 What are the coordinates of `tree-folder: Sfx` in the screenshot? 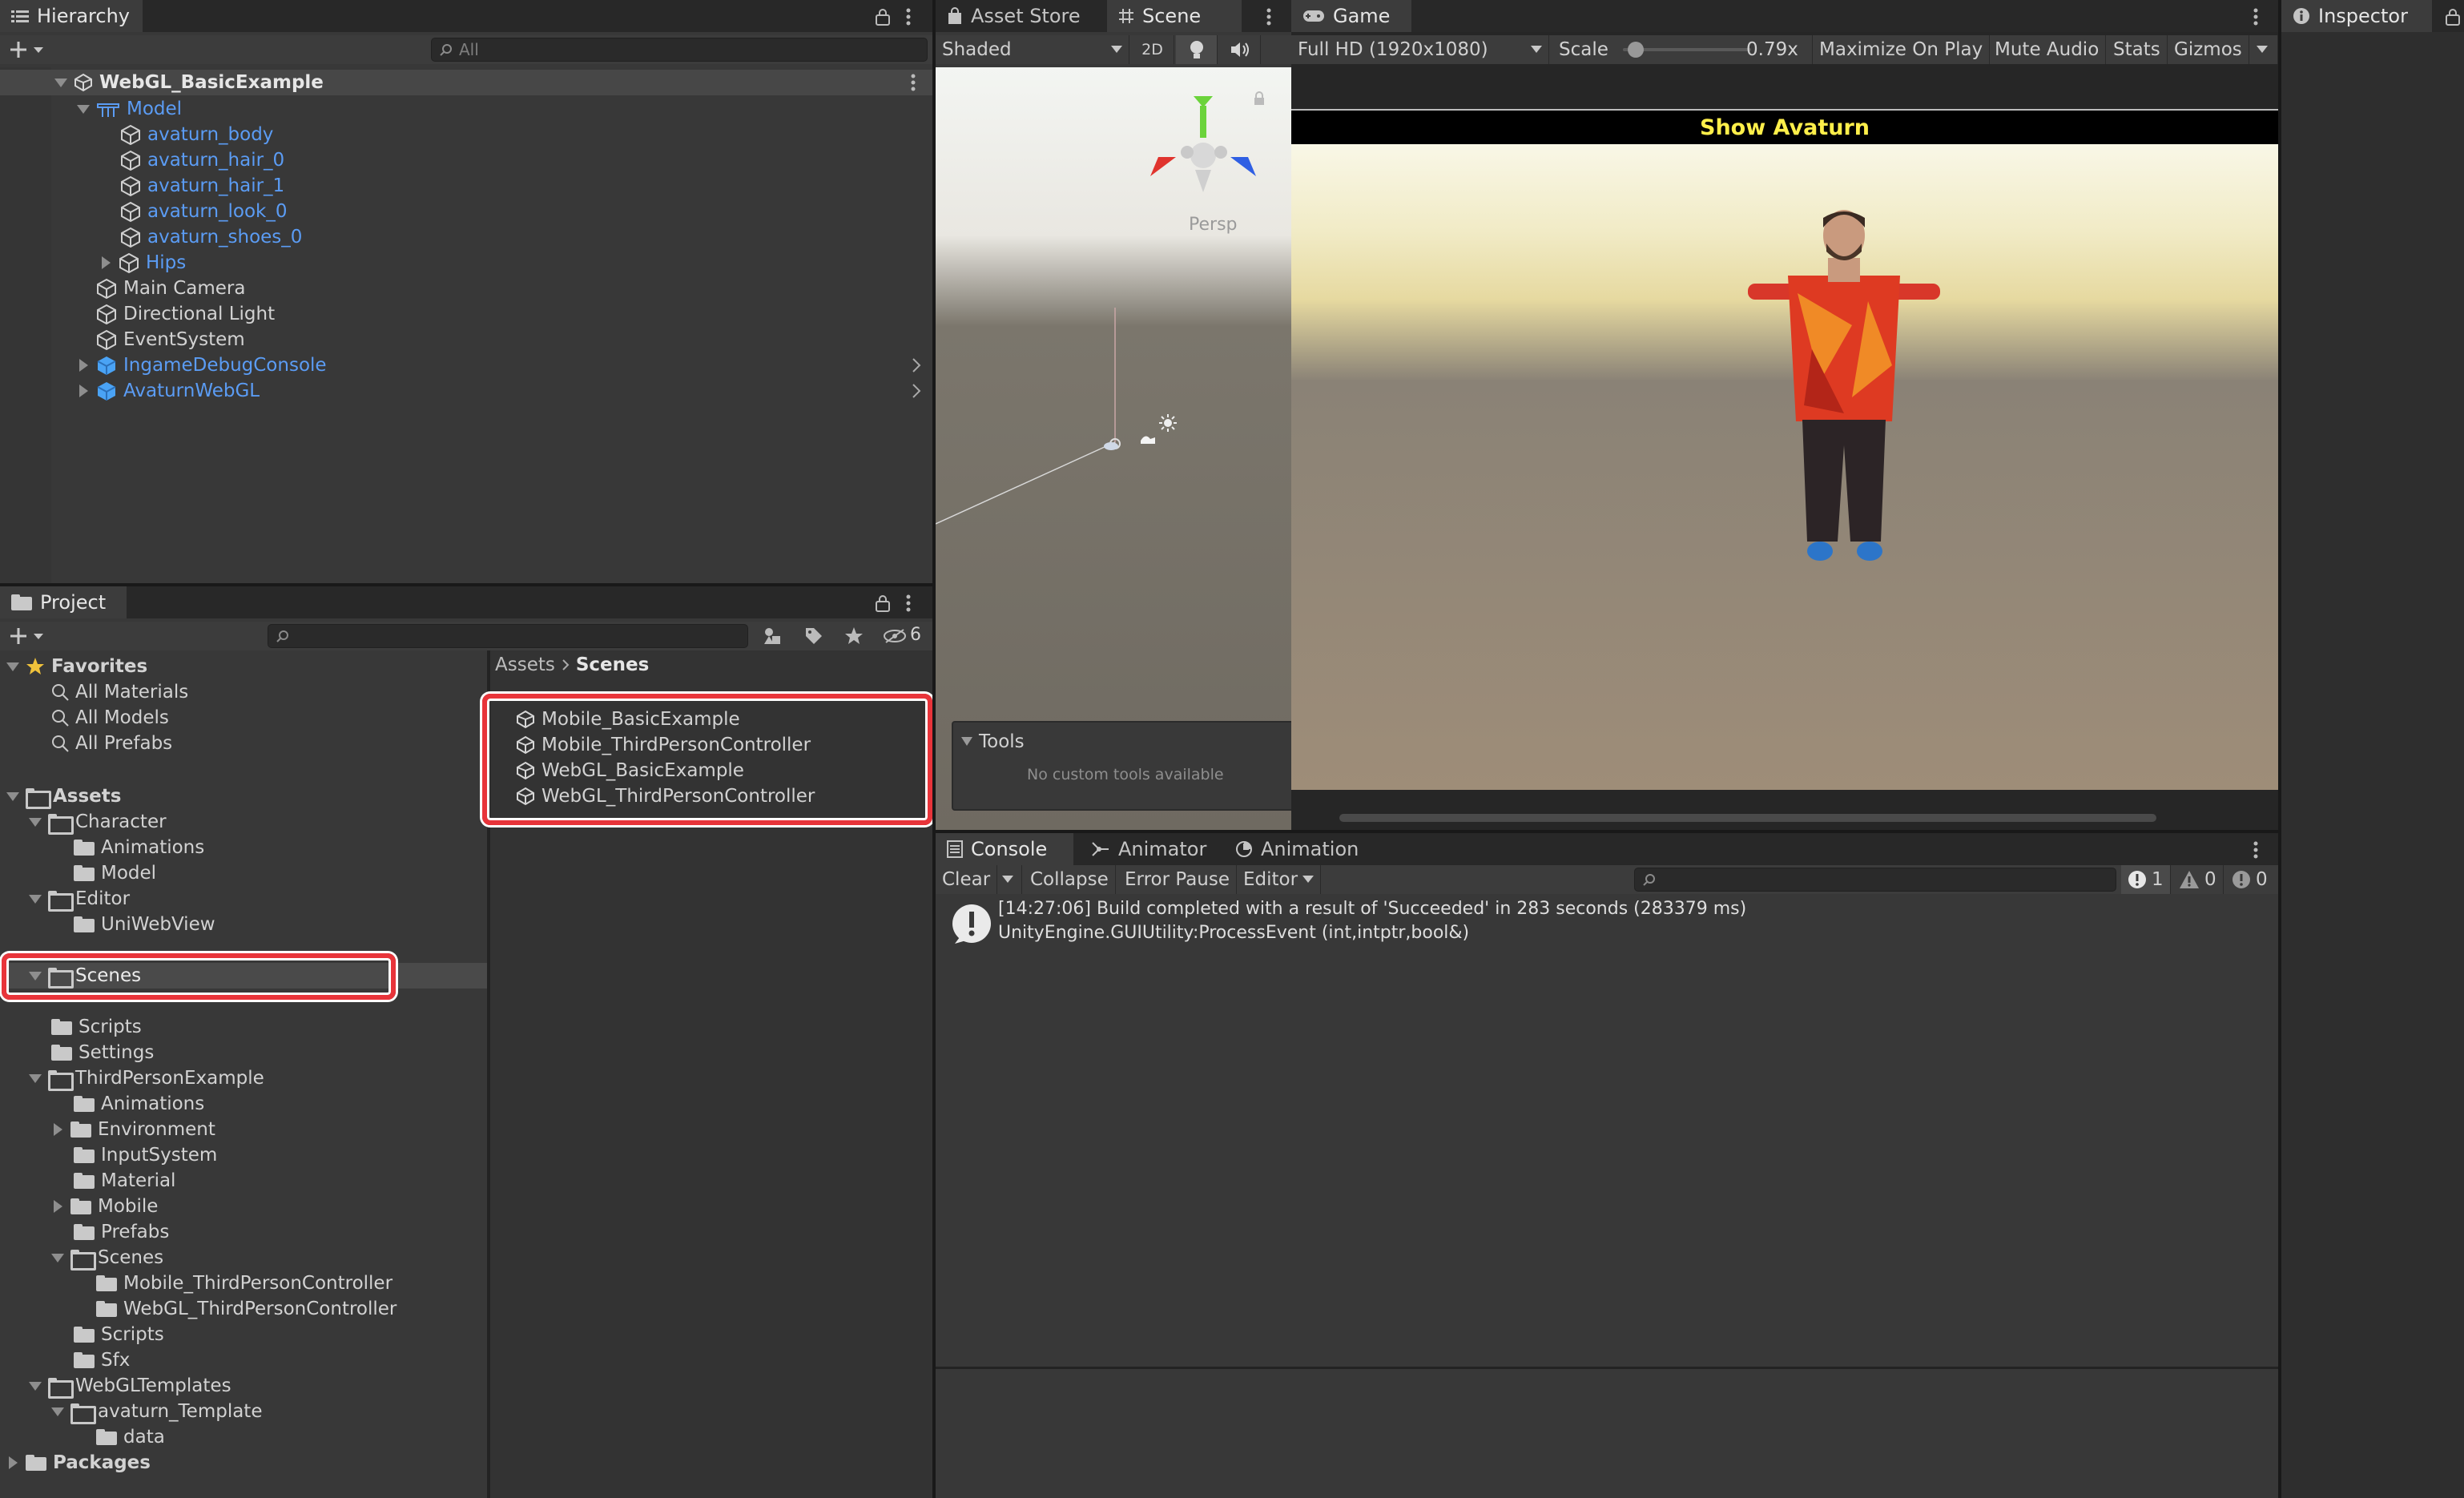 It's located at (102, 1360).